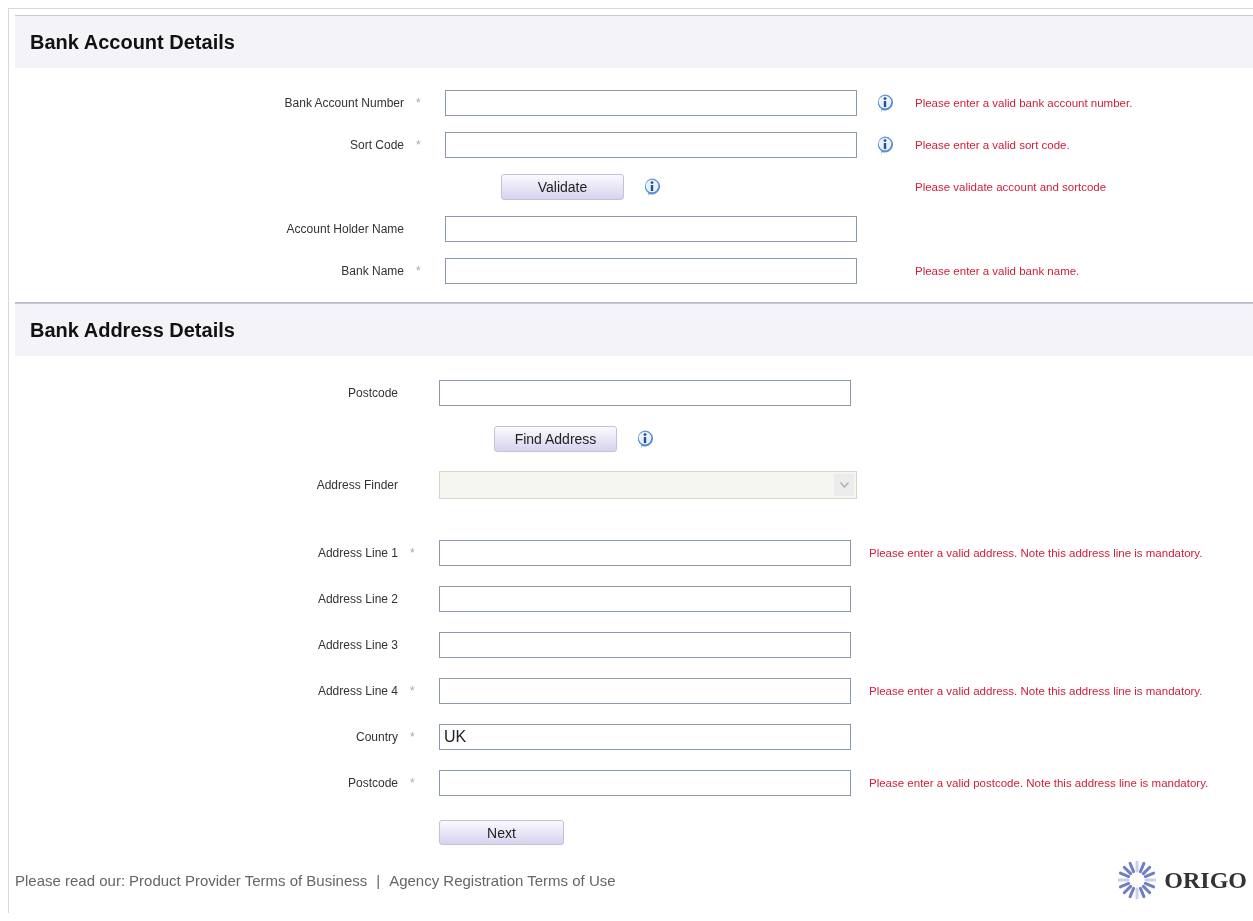 The width and height of the screenshot is (1253, 921). Describe the element at coordinates (993, 145) in the screenshot. I see `error-message: Please enter a valid sort code.` at that location.